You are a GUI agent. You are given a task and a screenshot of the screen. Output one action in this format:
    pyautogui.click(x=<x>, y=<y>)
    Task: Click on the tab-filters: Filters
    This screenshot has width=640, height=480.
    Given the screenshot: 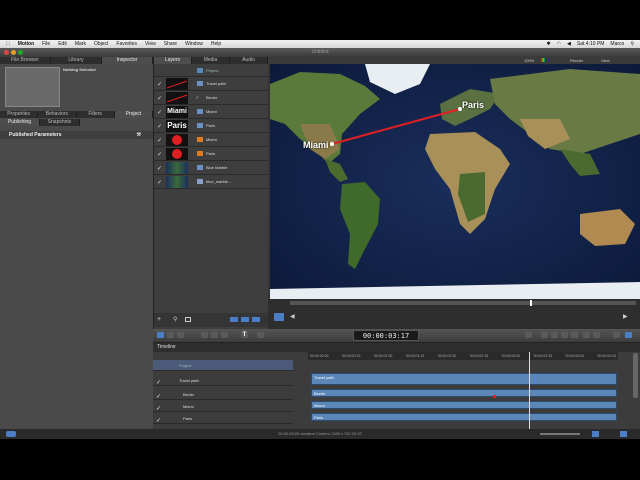 What is the action you would take?
    pyautogui.click(x=96, y=114)
    